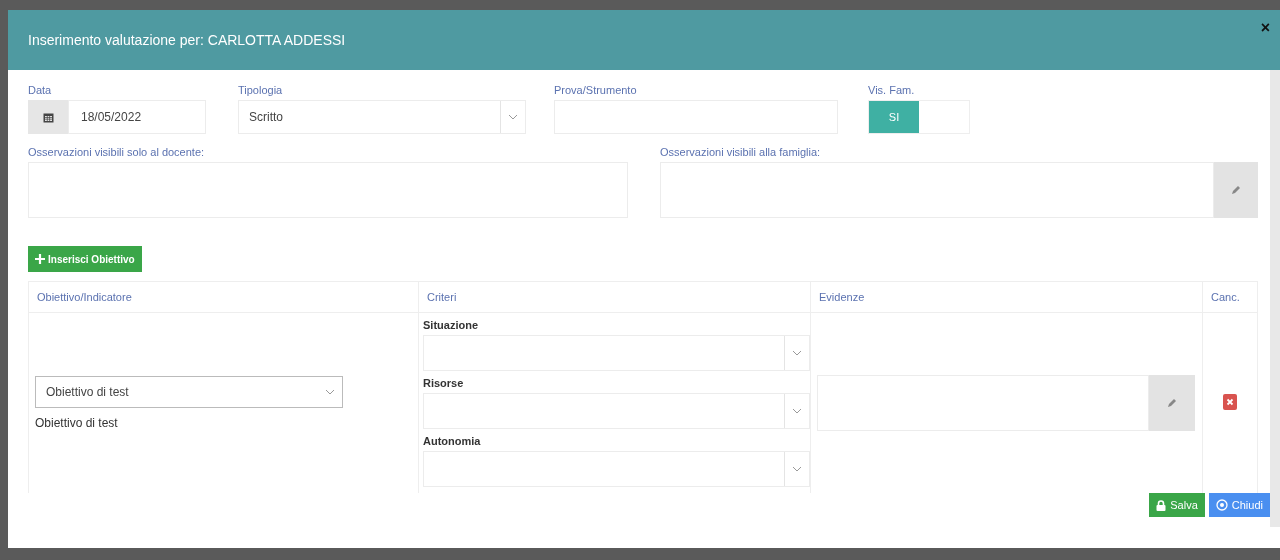 The height and width of the screenshot is (560, 1280). I want to click on family-notes-field, so click(937, 190).